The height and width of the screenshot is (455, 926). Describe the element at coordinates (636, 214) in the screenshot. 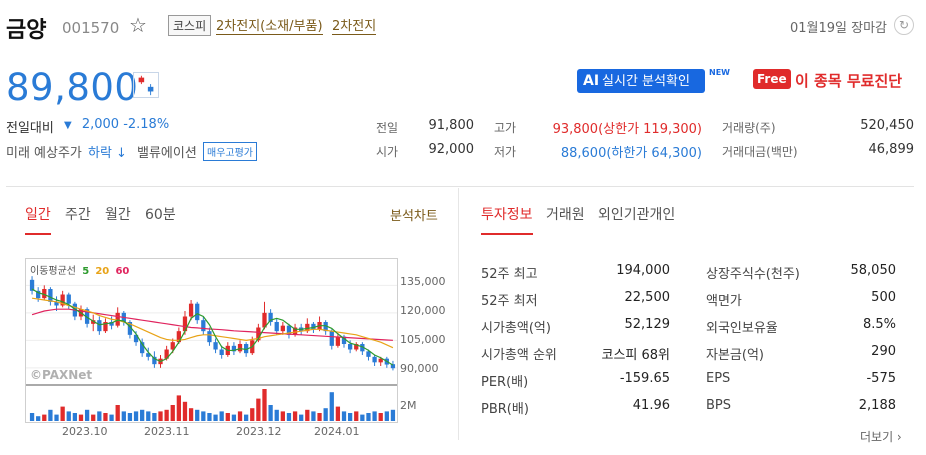

I see `tab-investor-type: 외인기관개인` at that location.